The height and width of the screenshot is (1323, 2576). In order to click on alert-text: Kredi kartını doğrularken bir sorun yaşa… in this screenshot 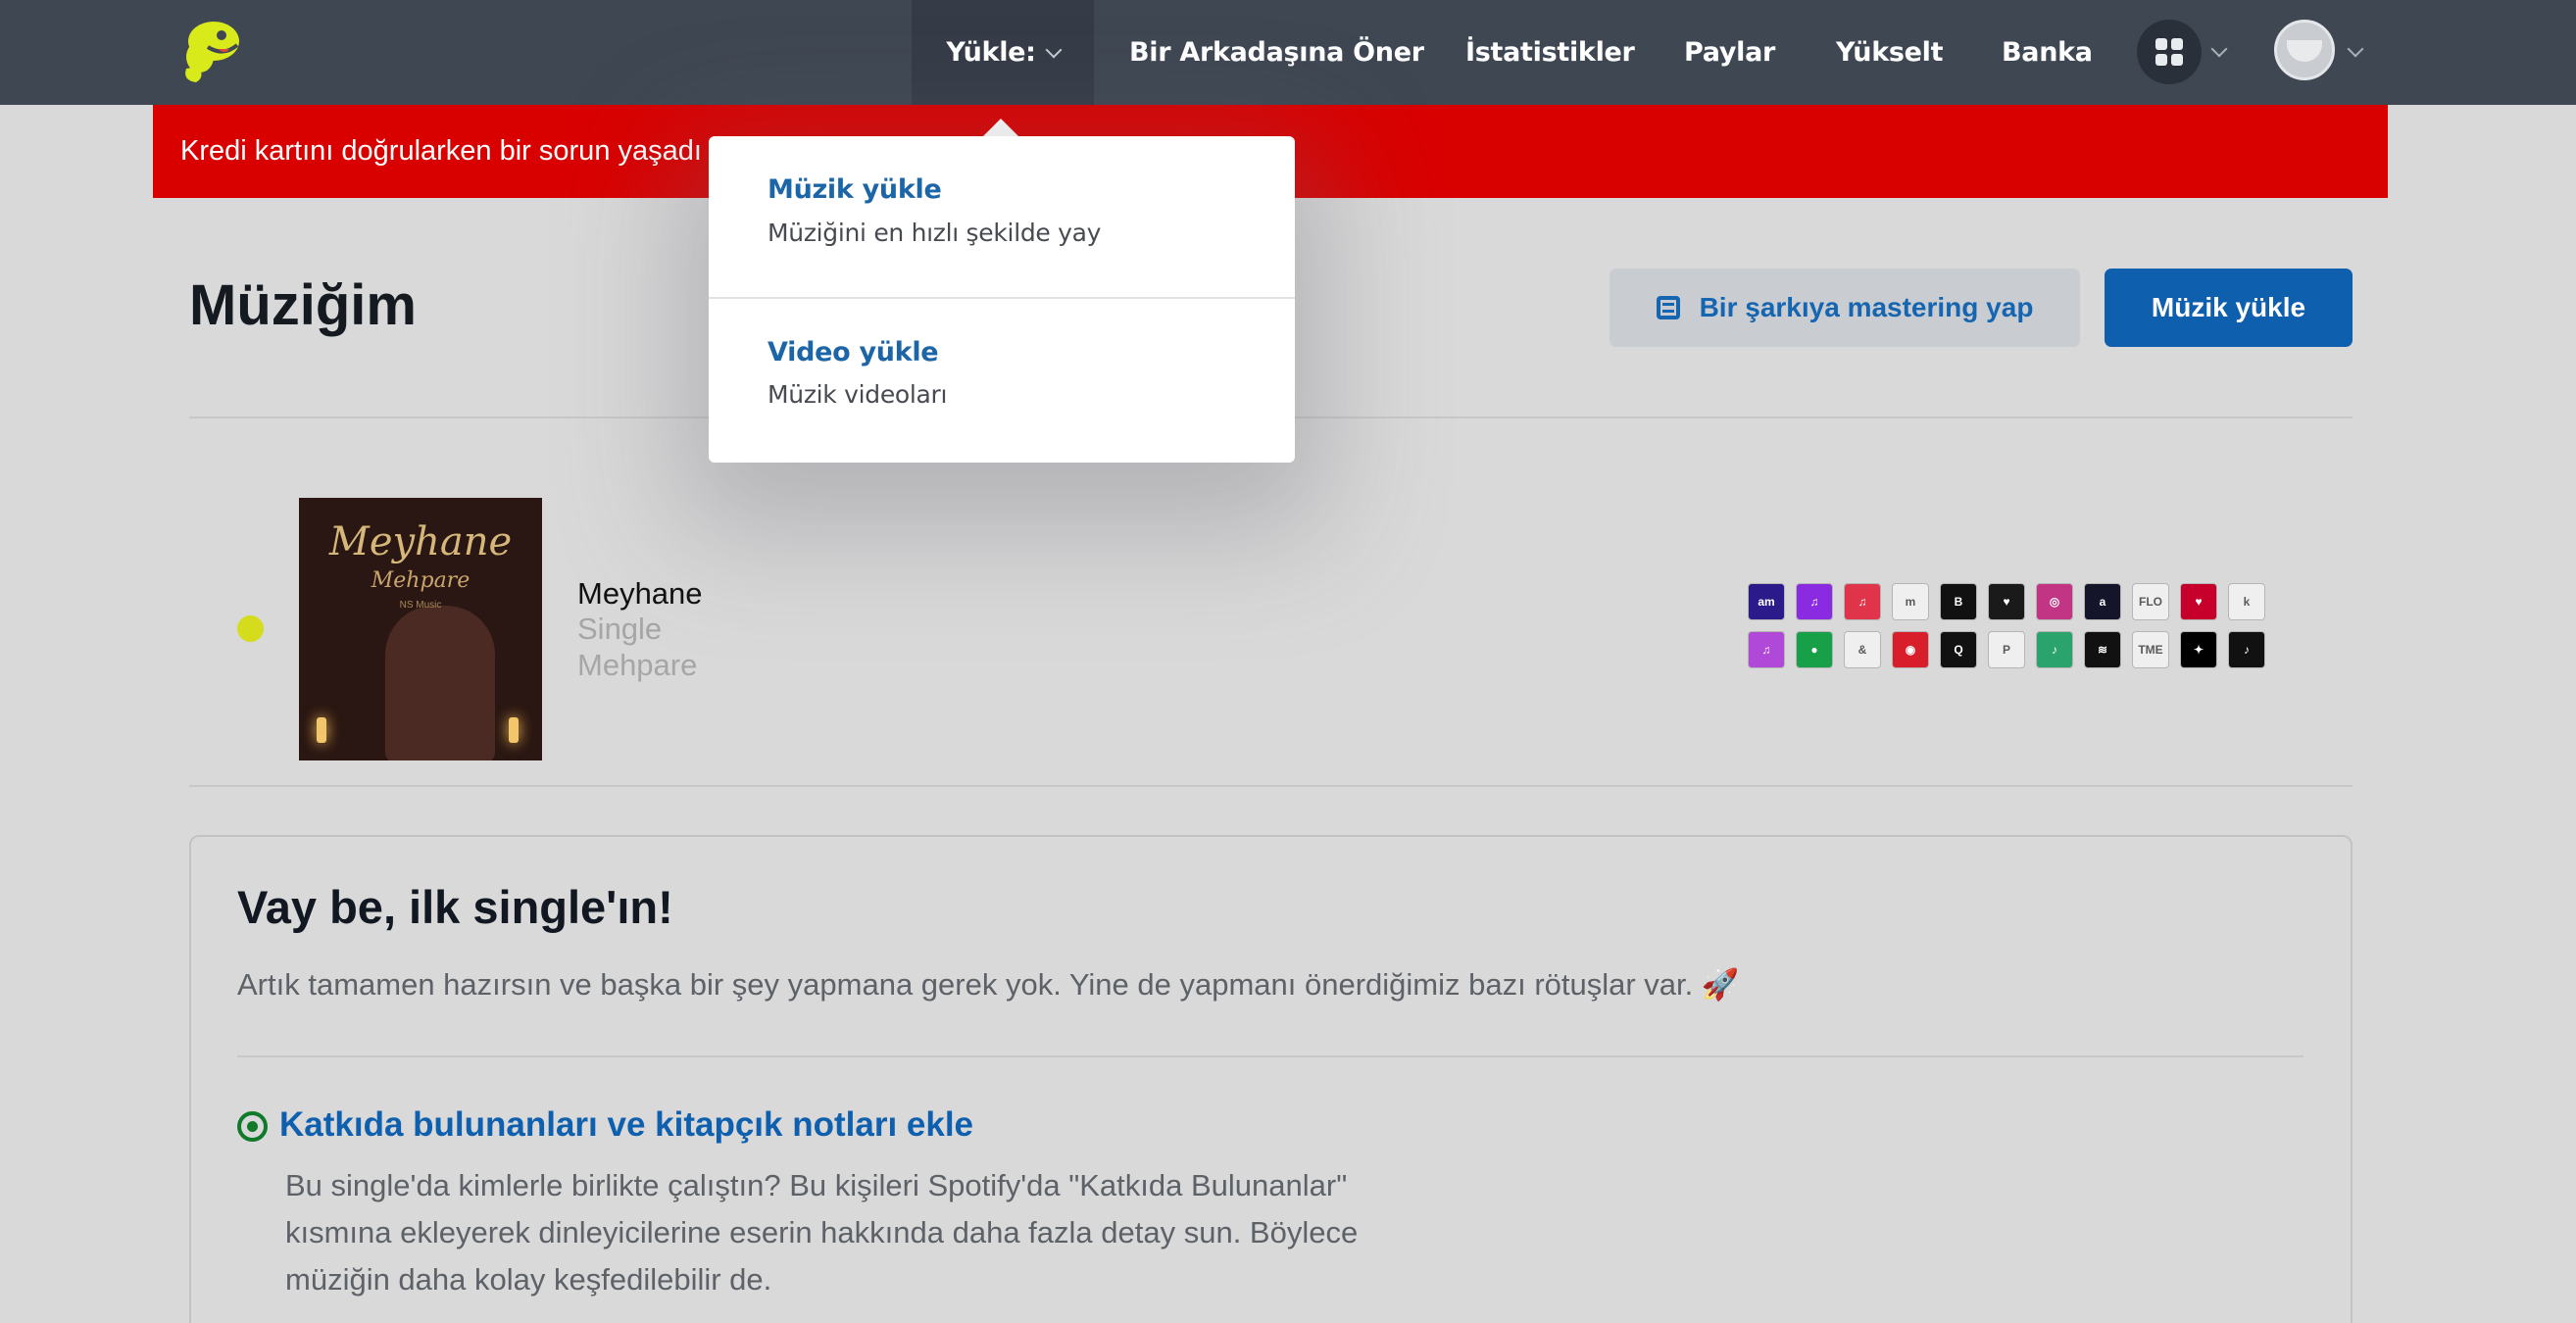, I will do `click(441, 151)`.